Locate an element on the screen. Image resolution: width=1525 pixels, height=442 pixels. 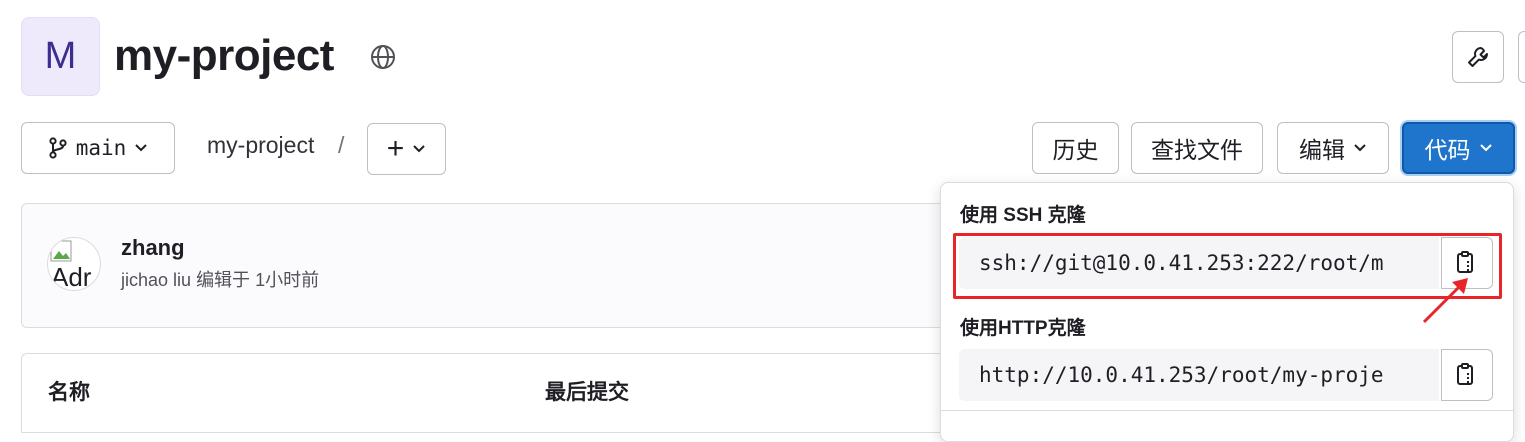
add-dropdown-button: + is located at coordinates (406, 149).